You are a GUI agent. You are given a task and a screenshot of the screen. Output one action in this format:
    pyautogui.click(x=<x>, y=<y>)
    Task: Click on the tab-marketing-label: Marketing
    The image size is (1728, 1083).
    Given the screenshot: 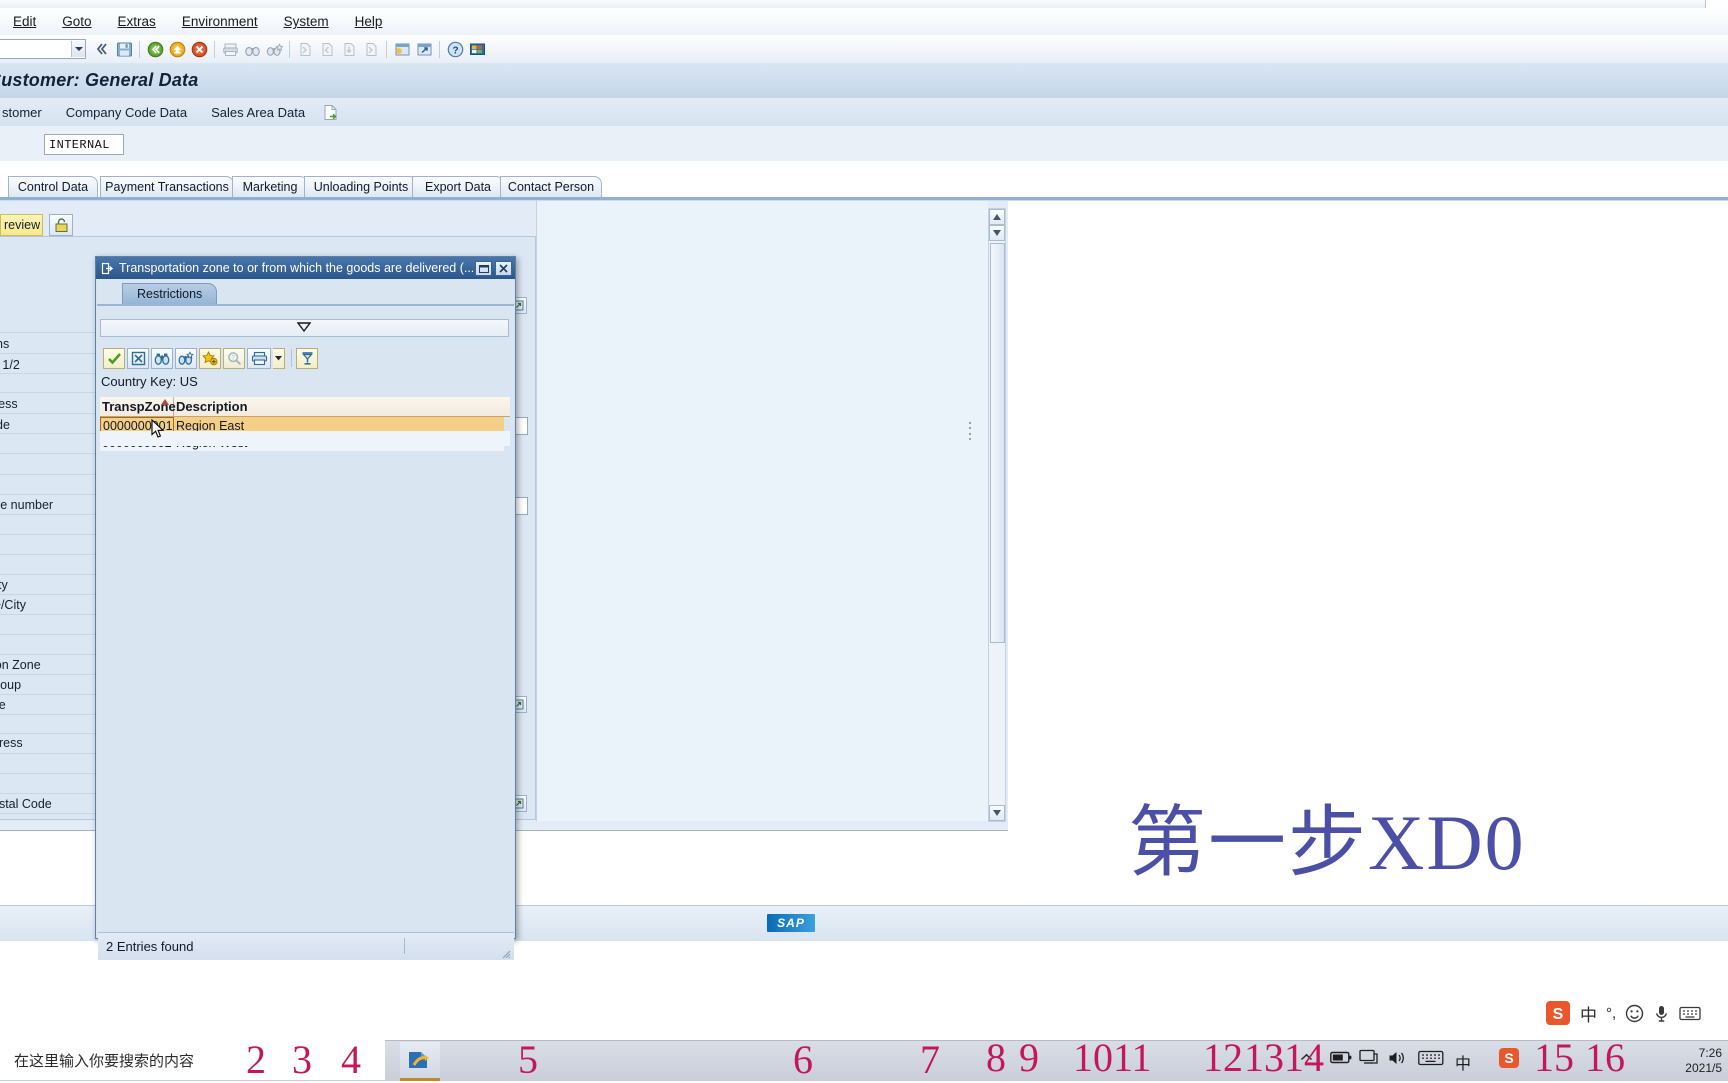 What is the action you would take?
    pyautogui.click(x=270, y=187)
    